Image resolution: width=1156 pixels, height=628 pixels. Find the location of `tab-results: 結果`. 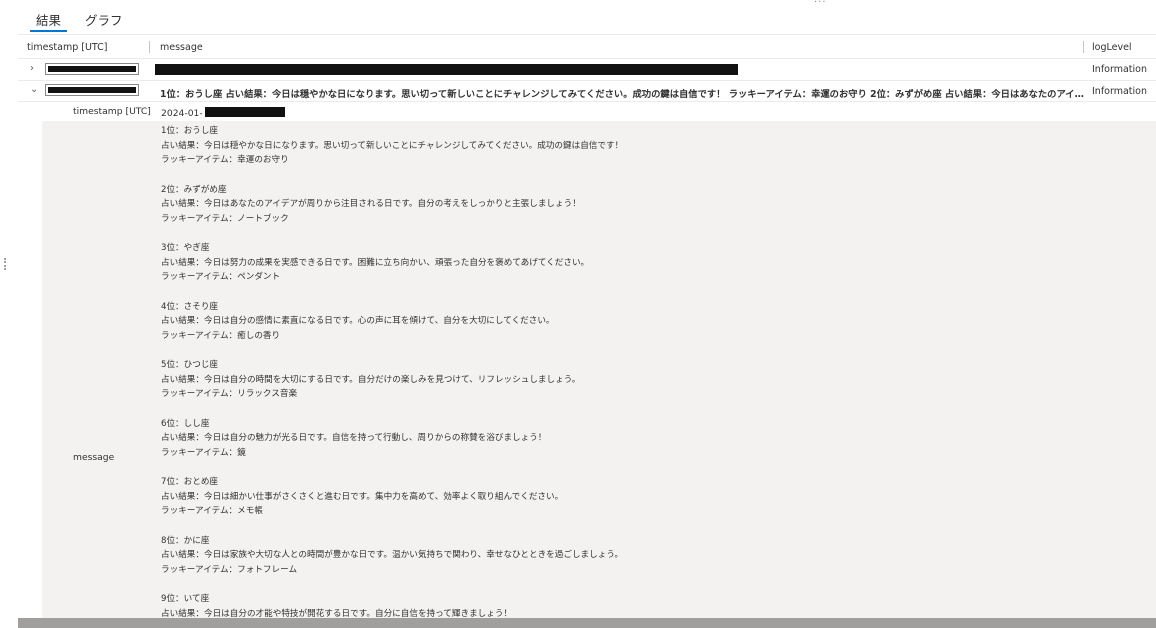

tab-results: 結果 is located at coordinates (48, 20).